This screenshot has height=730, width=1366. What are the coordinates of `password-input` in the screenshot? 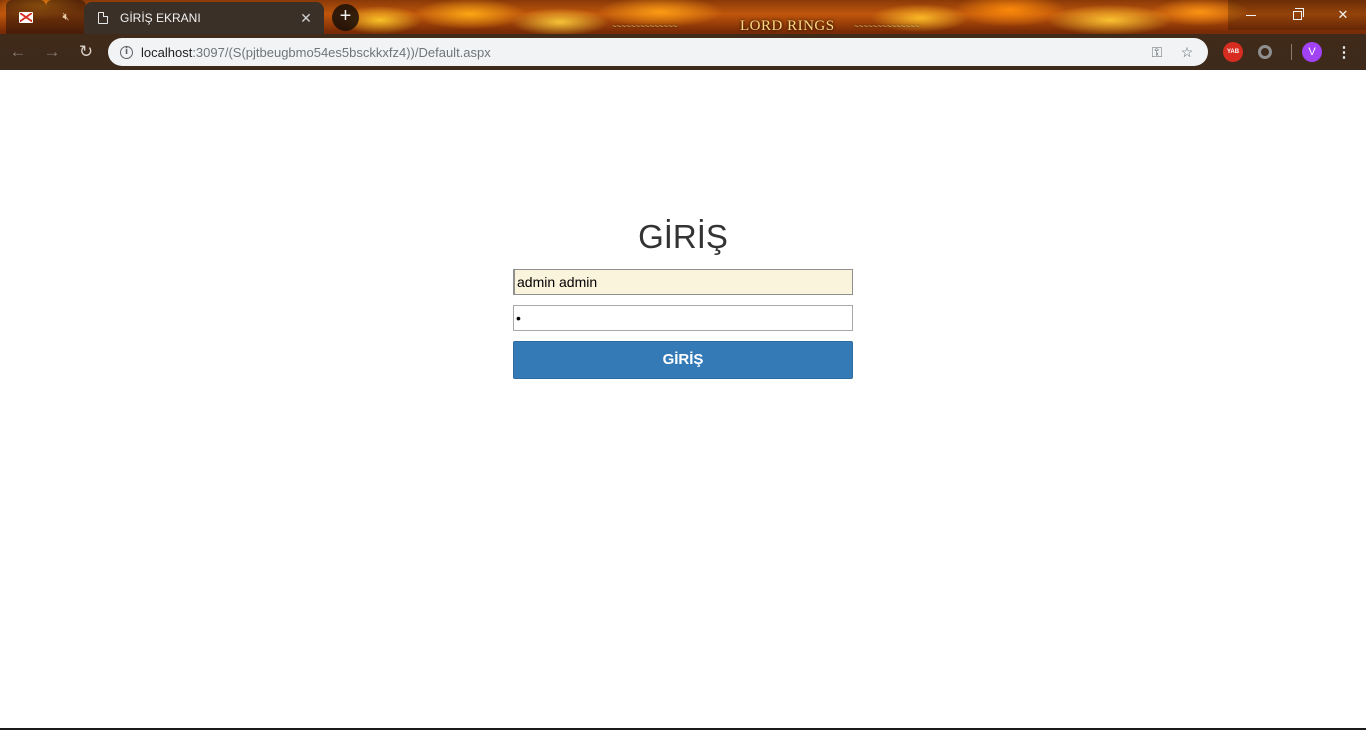 It's located at (683, 318).